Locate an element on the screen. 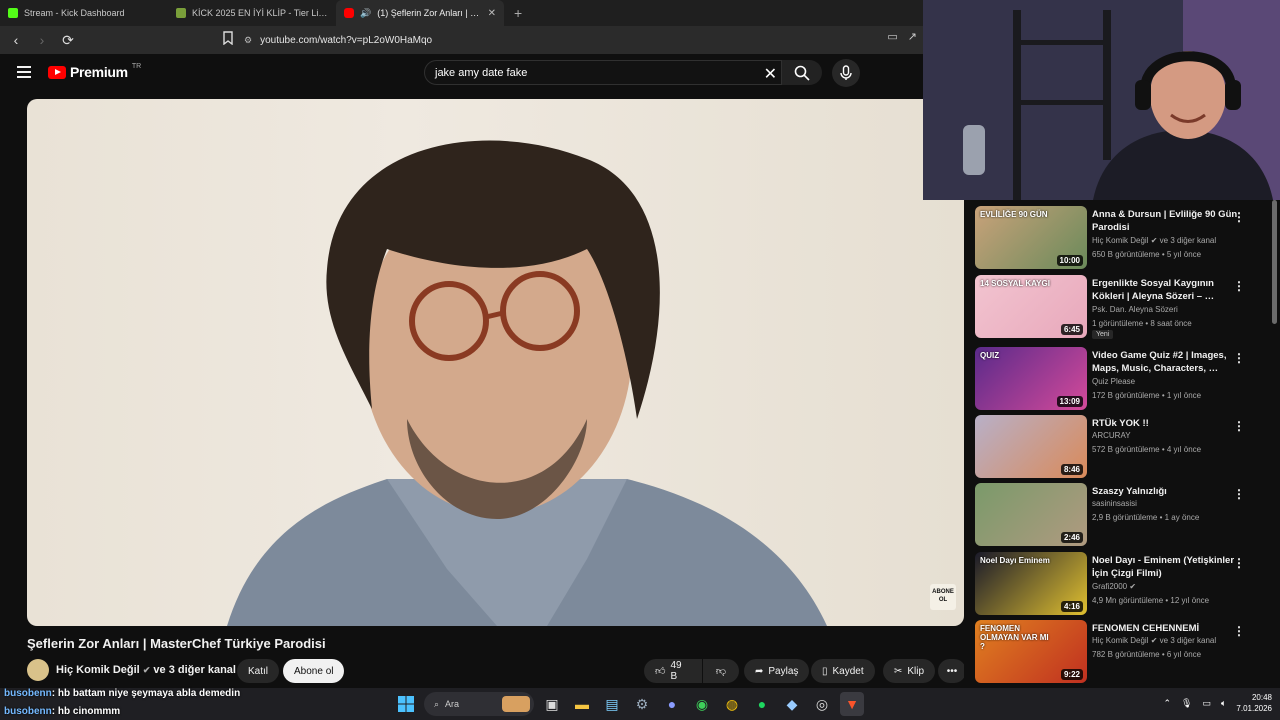 The height and width of the screenshot is (720, 1280). like-count: 49 B is located at coordinates (676, 671).